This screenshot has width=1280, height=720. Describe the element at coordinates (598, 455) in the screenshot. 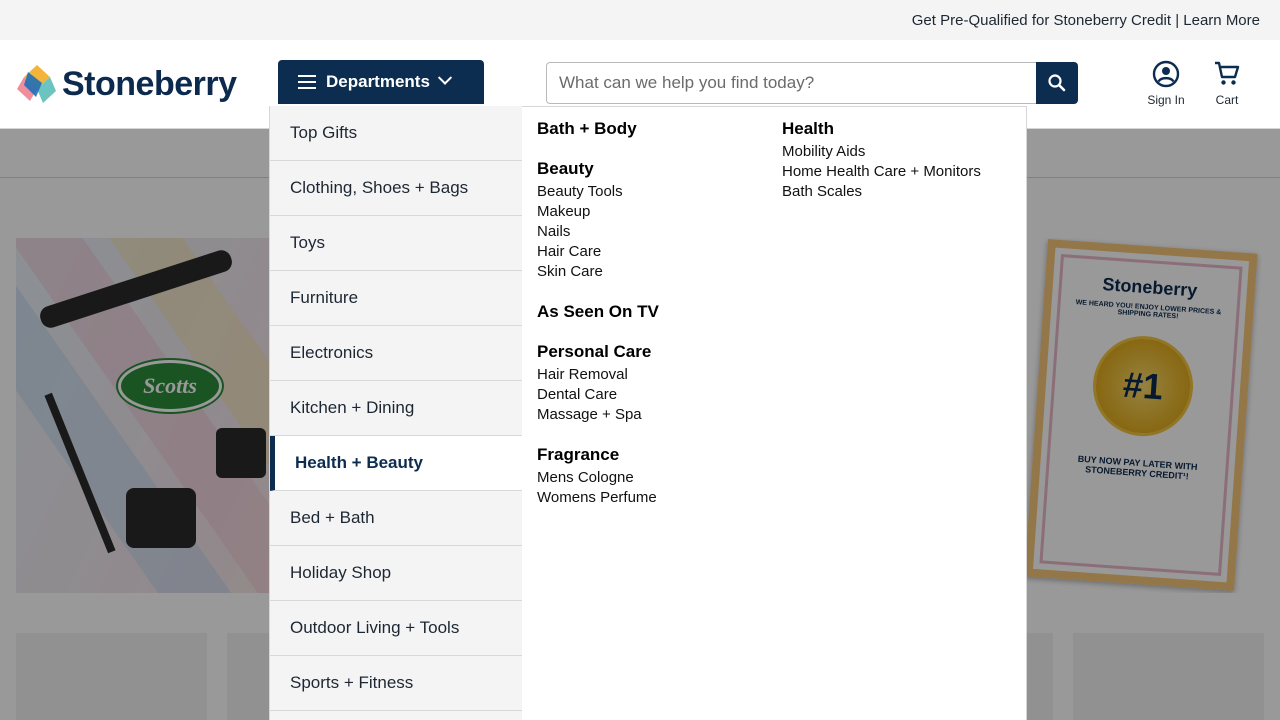

I see `submenu-heading-fragrance: Fragrance` at that location.